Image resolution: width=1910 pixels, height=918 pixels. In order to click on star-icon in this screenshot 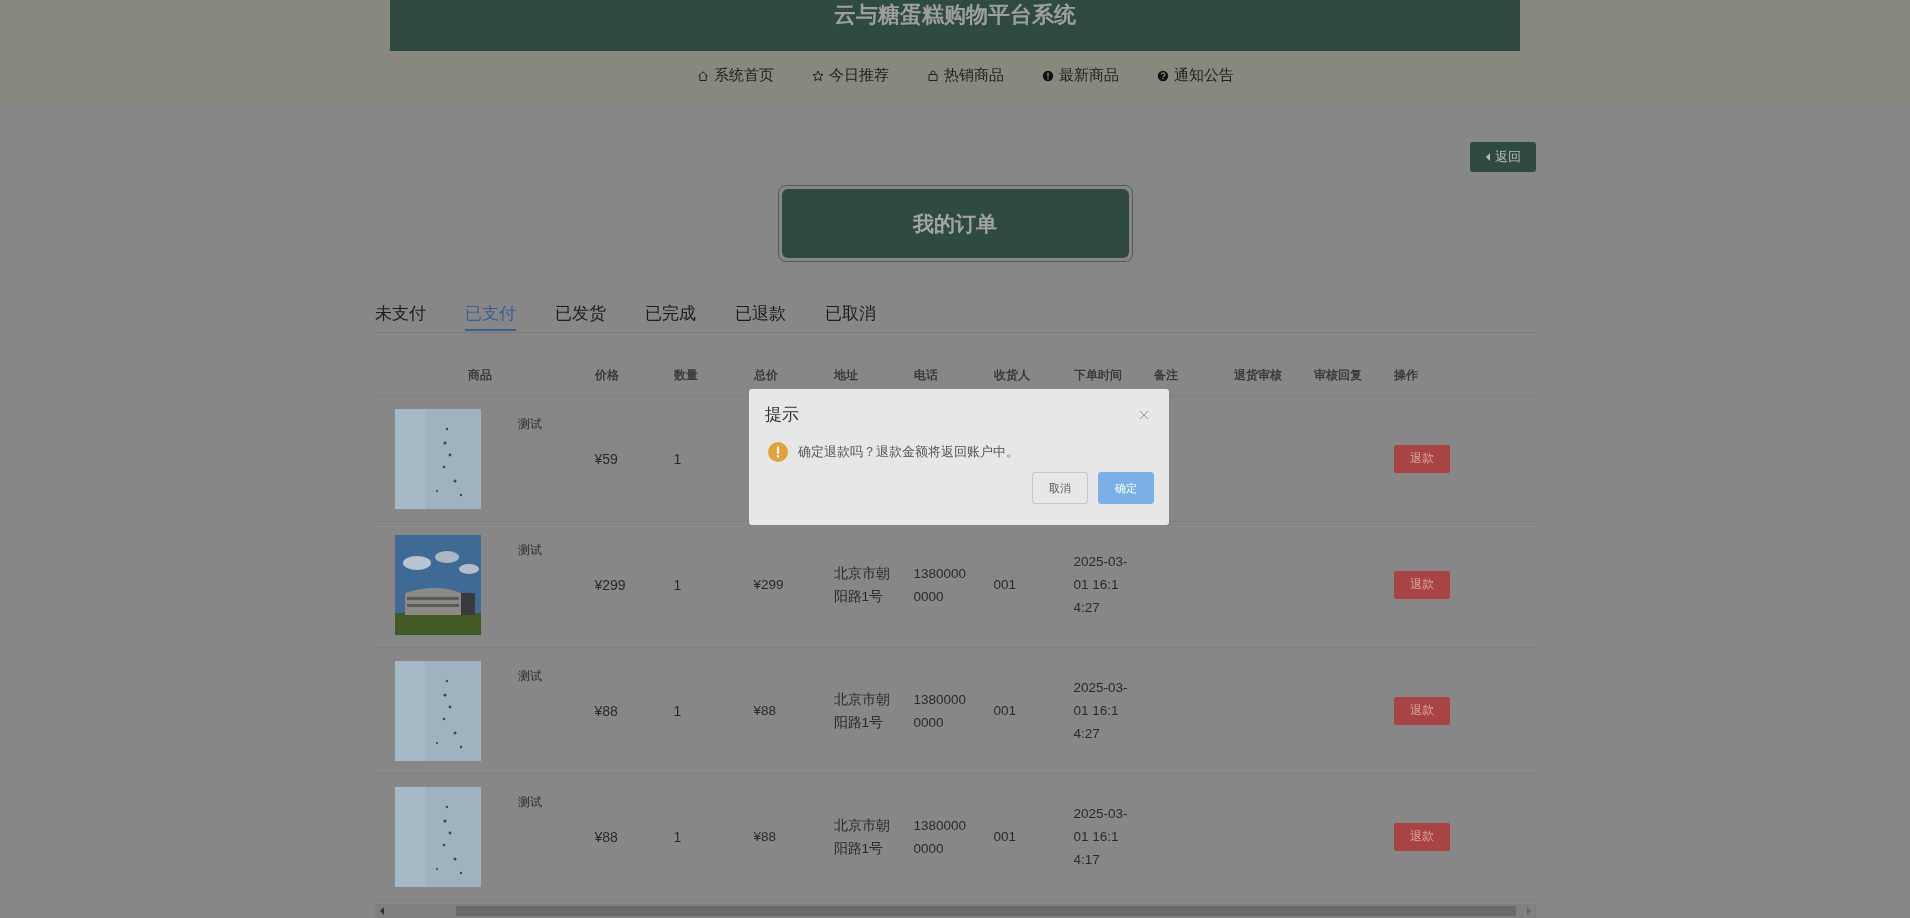, I will do `click(817, 75)`.